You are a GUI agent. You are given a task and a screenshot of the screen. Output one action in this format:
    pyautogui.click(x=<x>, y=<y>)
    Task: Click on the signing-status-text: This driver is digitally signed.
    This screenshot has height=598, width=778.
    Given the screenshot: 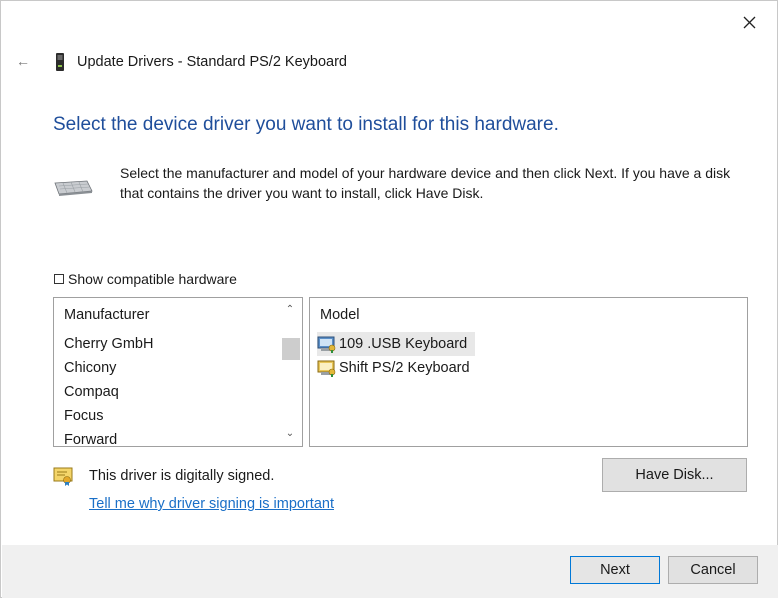 What is the action you would take?
    pyautogui.click(x=182, y=476)
    